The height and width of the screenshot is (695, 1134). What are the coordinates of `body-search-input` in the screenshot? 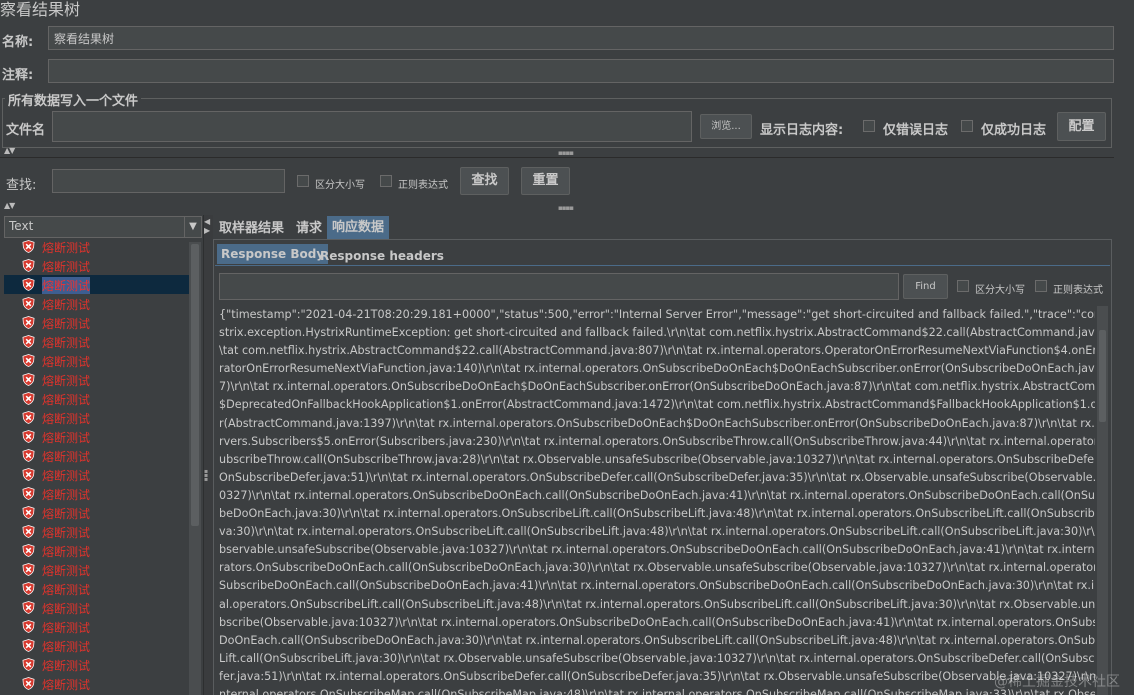 It's located at (559, 286).